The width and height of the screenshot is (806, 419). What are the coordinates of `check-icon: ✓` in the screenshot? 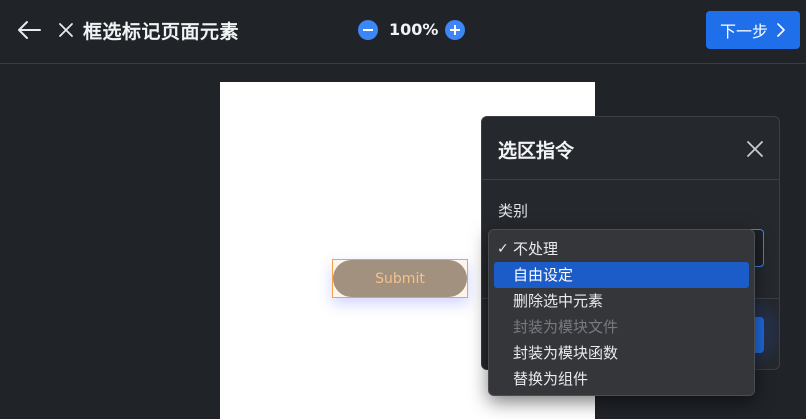 It's located at (503, 249).